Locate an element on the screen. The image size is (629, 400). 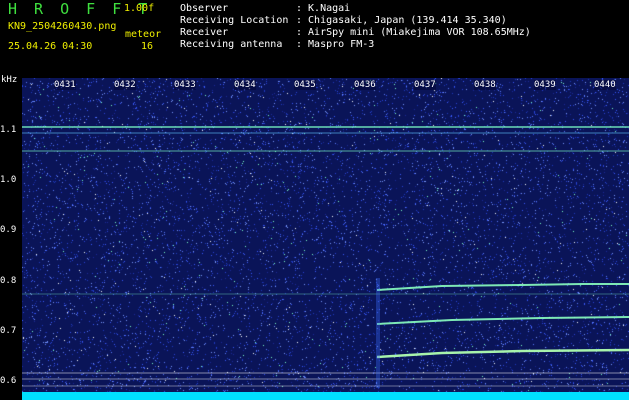
x-tick-label: 0432 is located at coordinates (125, 85).